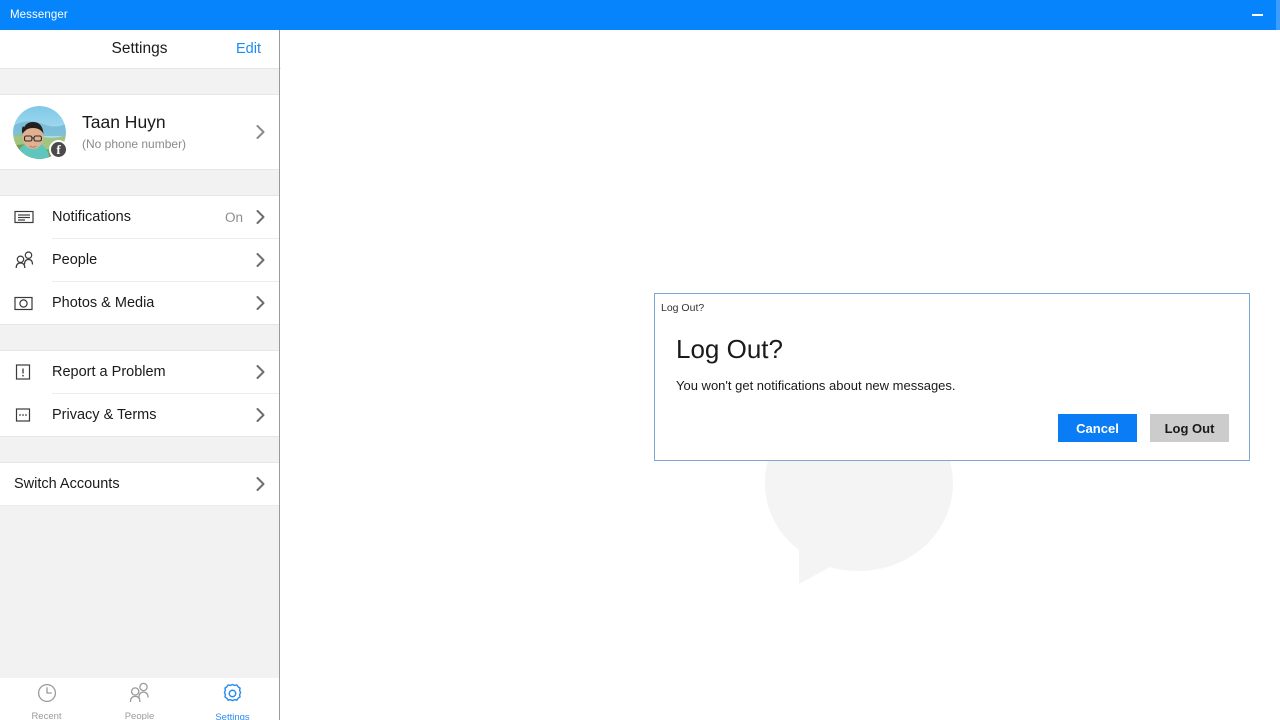 Image resolution: width=1280 pixels, height=720 pixels. What do you see at coordinates (27, 217) in the screenshot?
I see `notifications-icon` at bounding box center [27, 217].